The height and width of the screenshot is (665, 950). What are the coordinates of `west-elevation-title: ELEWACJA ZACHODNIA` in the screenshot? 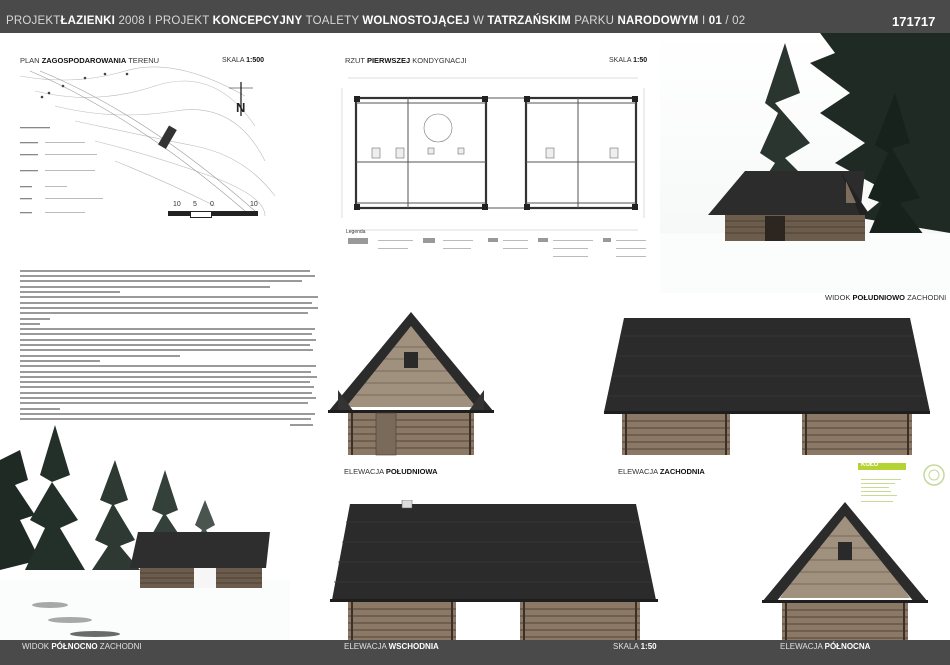 It's located at (661, 471).